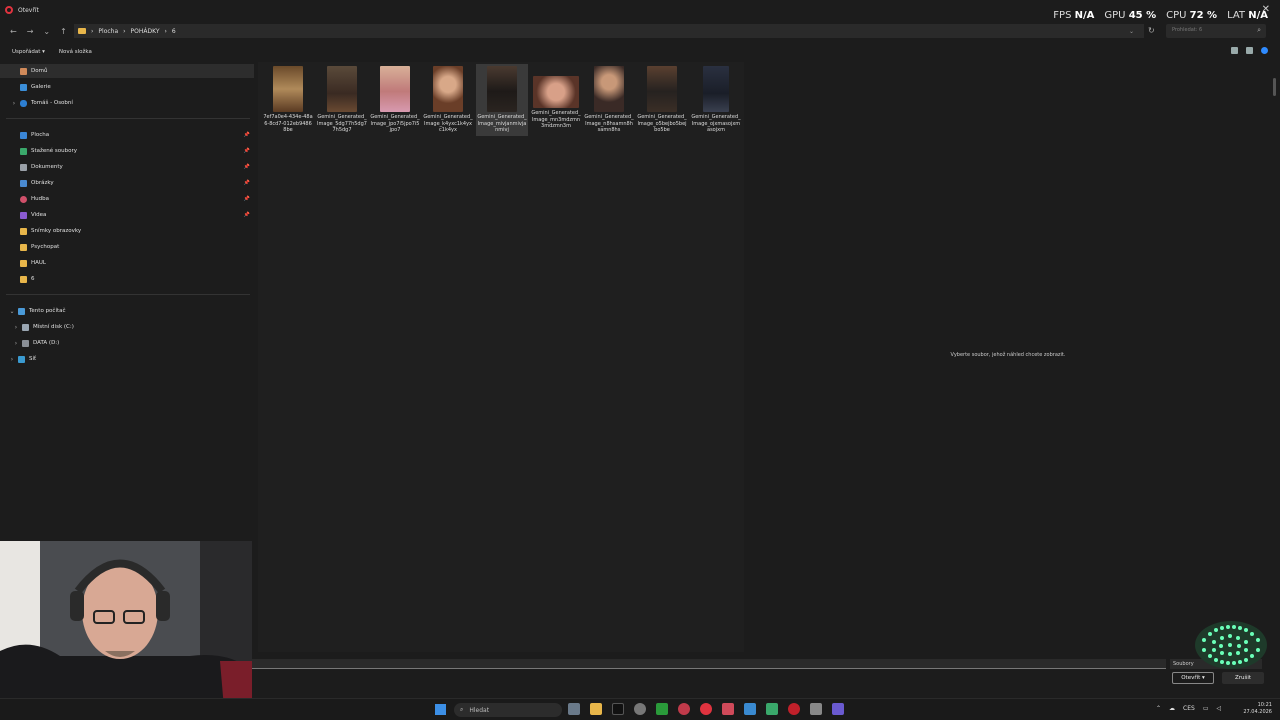 The width and height of the screenshot is (1280, 720). Describe the element at coordinates (145, 31) in the screenshot. I see `breadcrumb-pohadky: POHÁDKY` at that location.